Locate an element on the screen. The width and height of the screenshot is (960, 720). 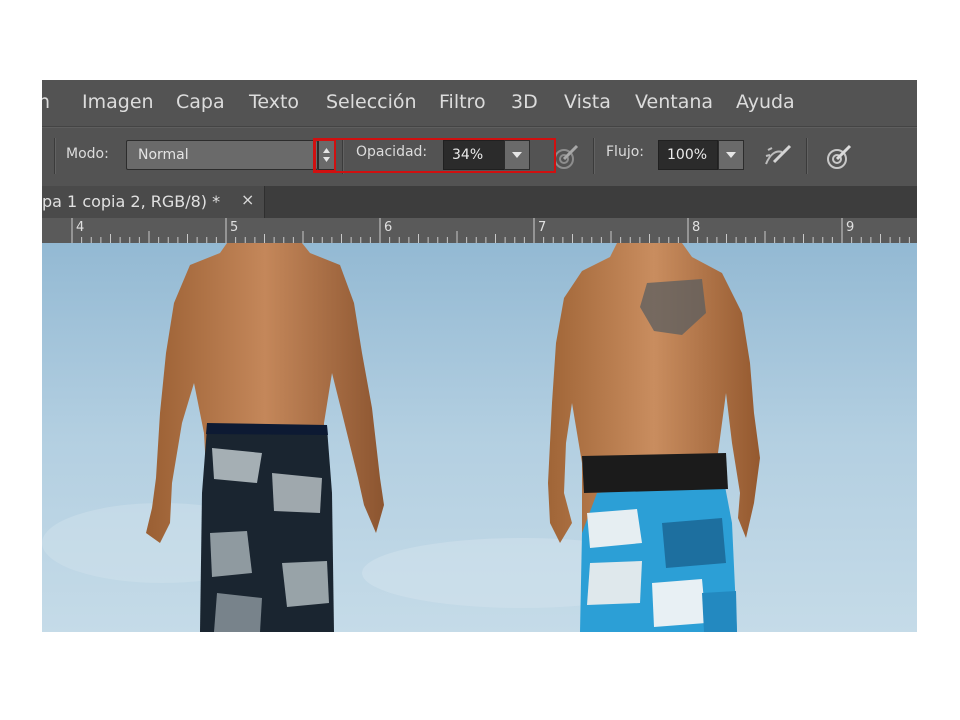
menu-item-imagen: Imagen is located at coordinates (118, 102).